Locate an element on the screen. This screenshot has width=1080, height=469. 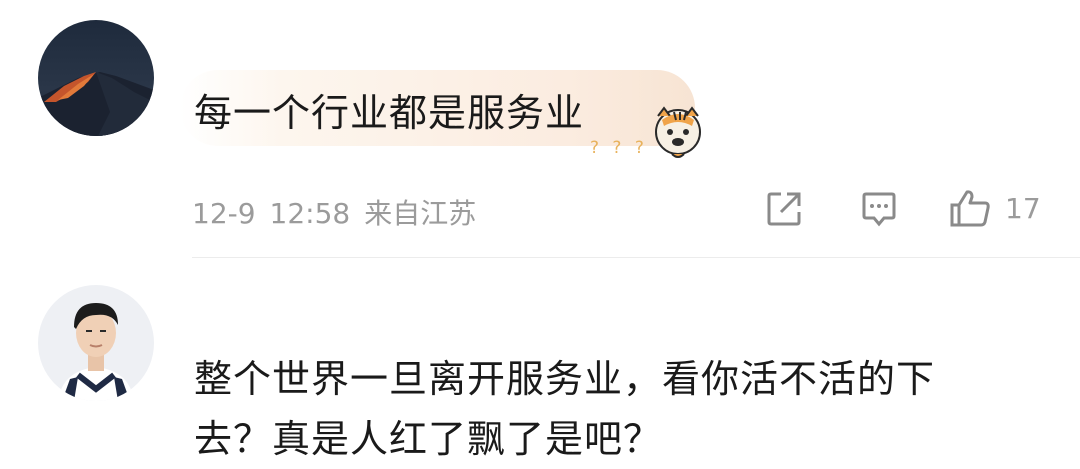
comment-text-line: 去？真是人红了飘了是吧？ is located at coordinates (428, 439).